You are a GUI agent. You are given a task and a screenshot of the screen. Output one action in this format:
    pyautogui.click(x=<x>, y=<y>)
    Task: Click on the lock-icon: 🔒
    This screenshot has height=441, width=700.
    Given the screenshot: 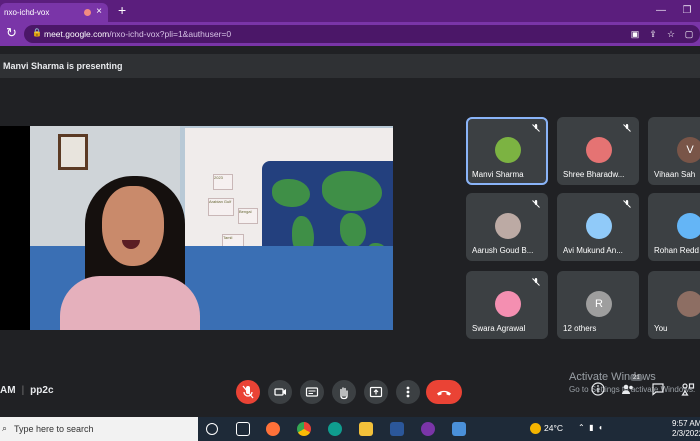 What is the action you would take?
    pyautogui.click(x=37, y=32)
    